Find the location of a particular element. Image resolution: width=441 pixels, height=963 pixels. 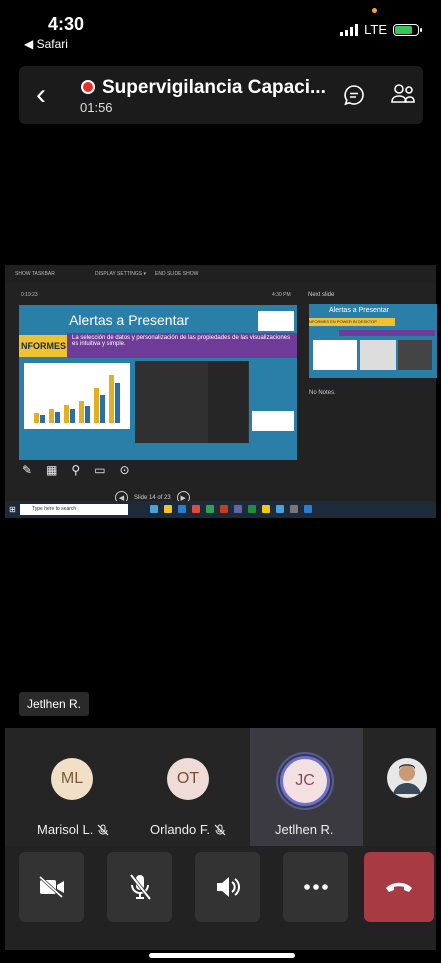

hang-up-icon is located at coordinates (399, 887).